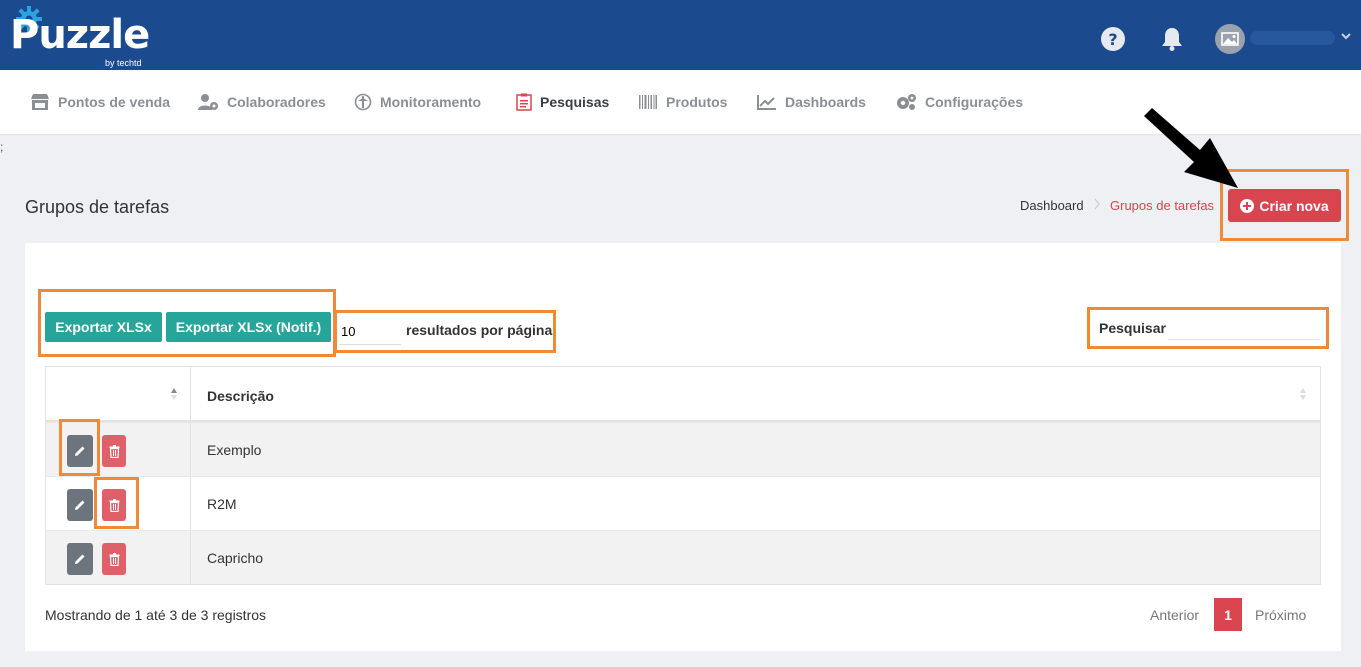 This screenshot has height=667, width=1361. What do you see at coordinates (118, 394) in the screenshot?
I see `column-header-actions` at bounding box center [118, 394].